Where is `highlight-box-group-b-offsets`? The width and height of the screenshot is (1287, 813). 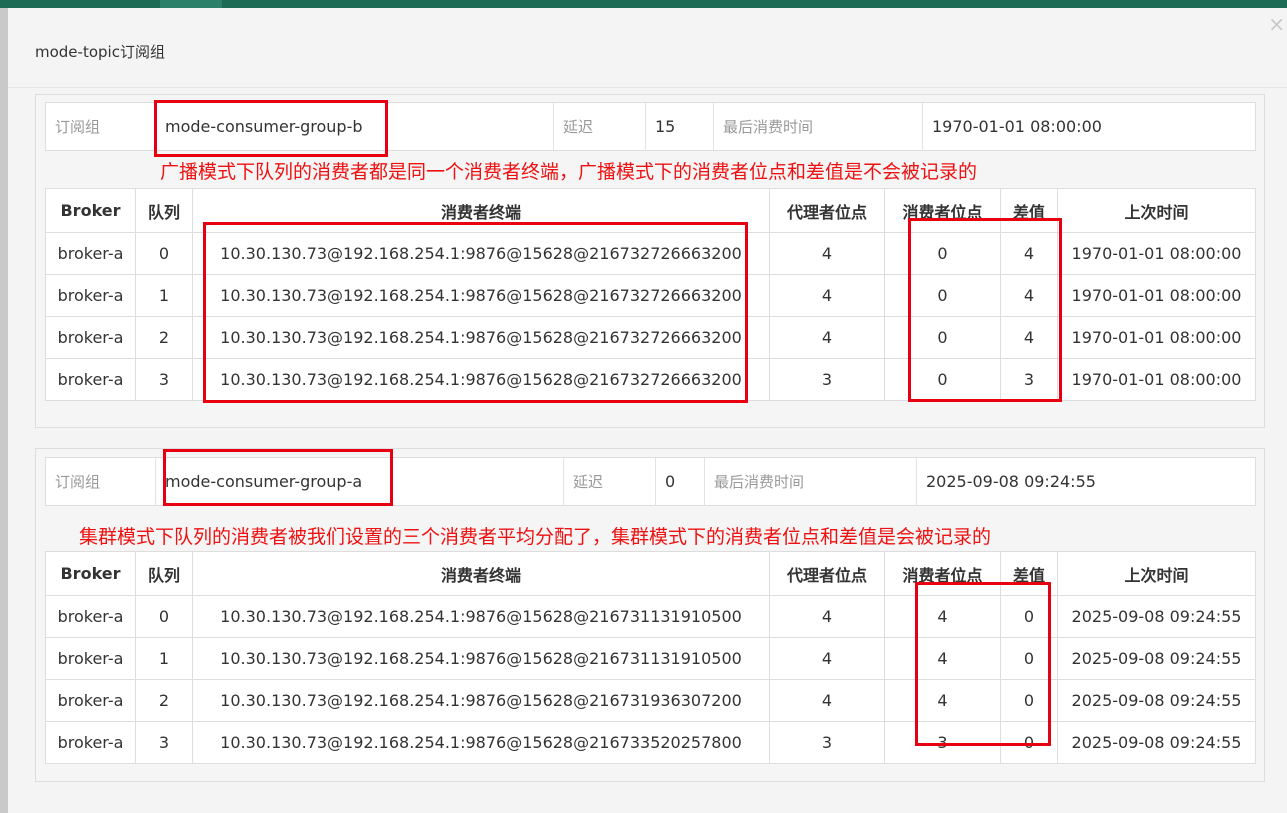 highlight-box-group-b-offsets is located at coordinates (985, 310).